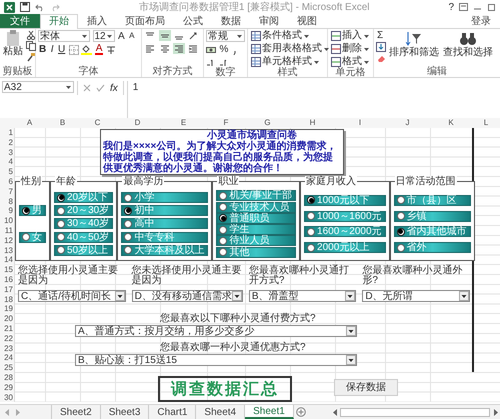 The image size is (500, 419). Describe the element at coordinates (381, 58) in the screenshot. I see `eraser-icon` at that location.